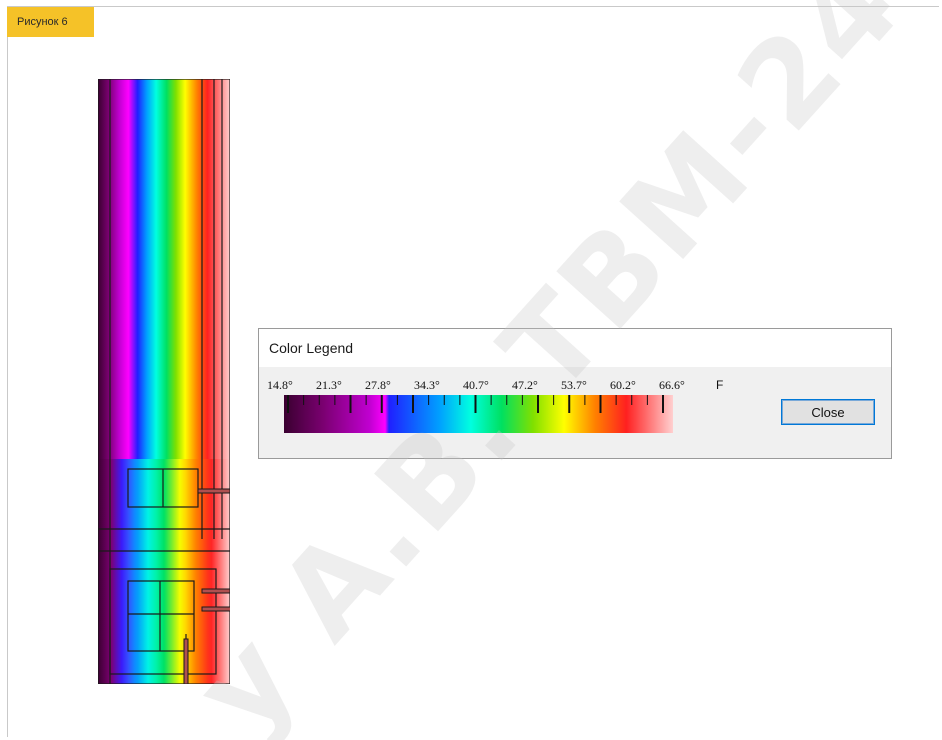 This screenshot has width=942, height=740. What do you see at coordinates (427, 385) in the screenshot?
I see `scale-label: 34.3°` at bounding box center [427, 385].